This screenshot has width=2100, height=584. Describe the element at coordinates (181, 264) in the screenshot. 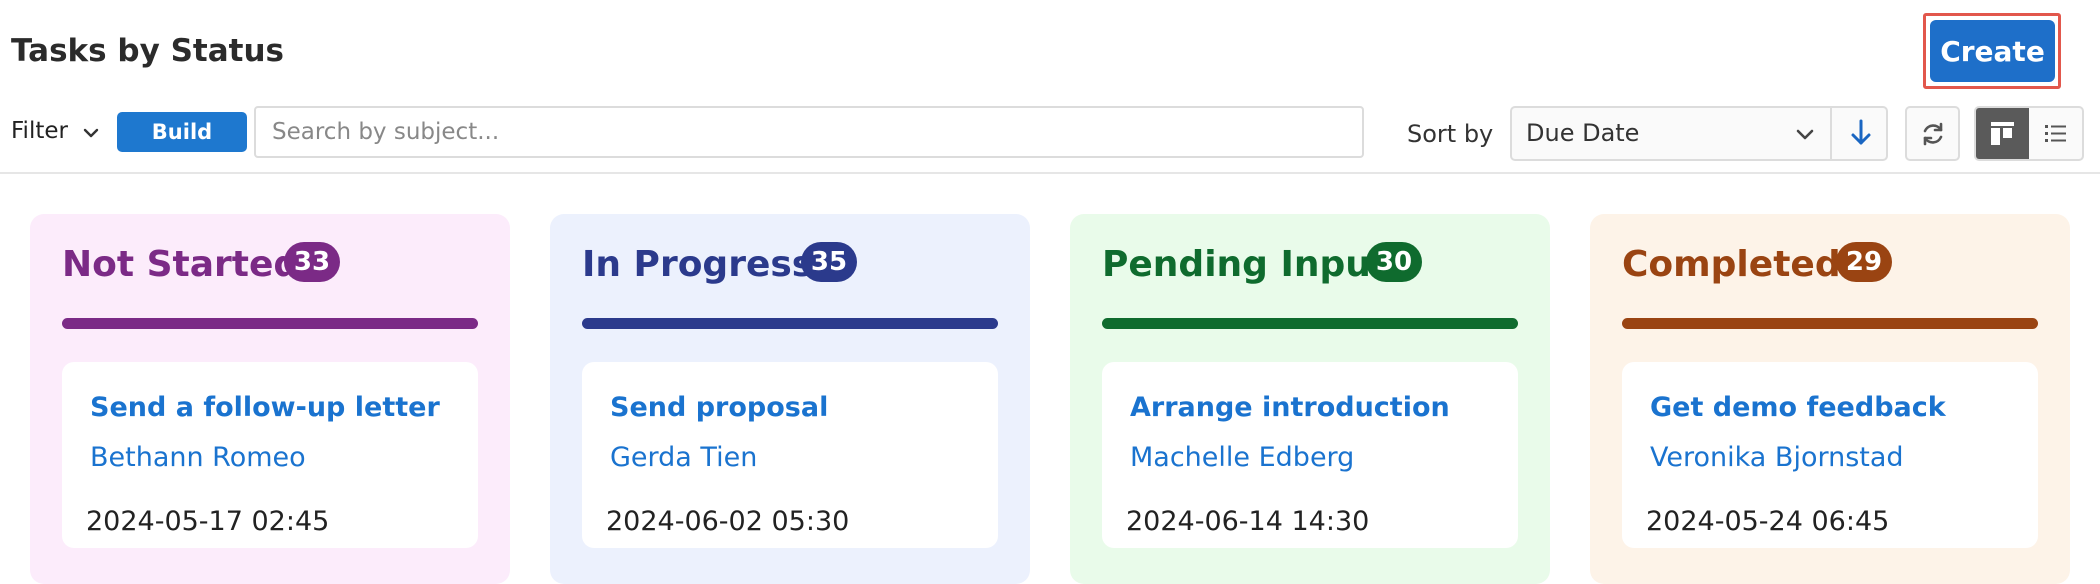

I see `column-title: Not Started` at that location.